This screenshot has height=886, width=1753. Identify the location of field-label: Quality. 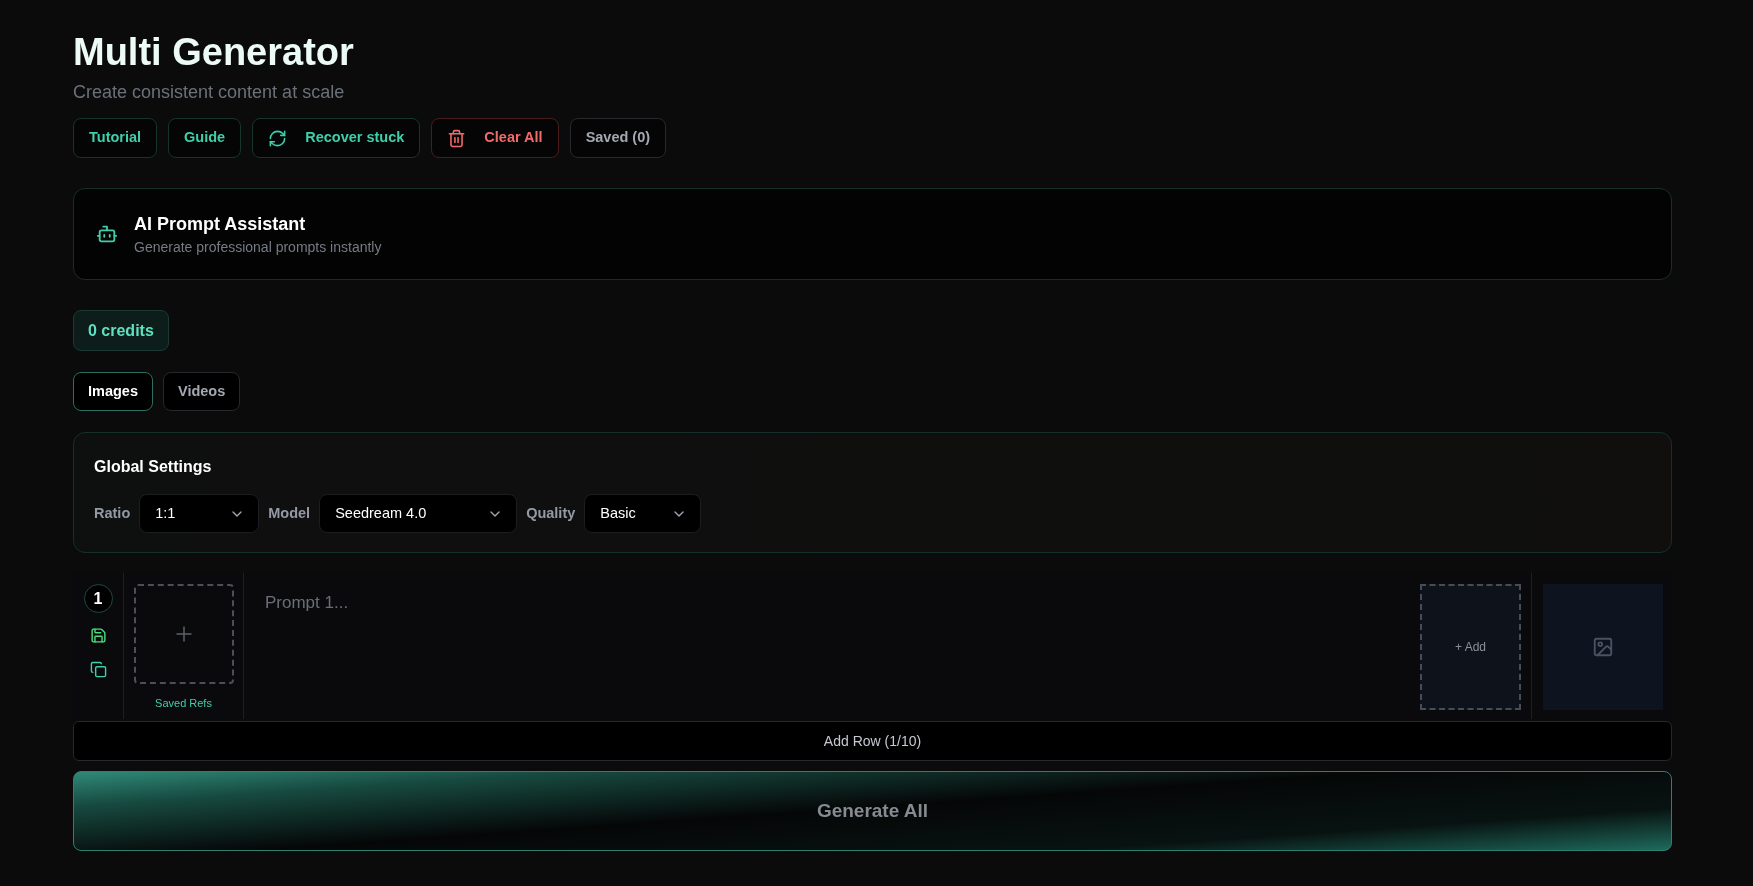
(551, 513).